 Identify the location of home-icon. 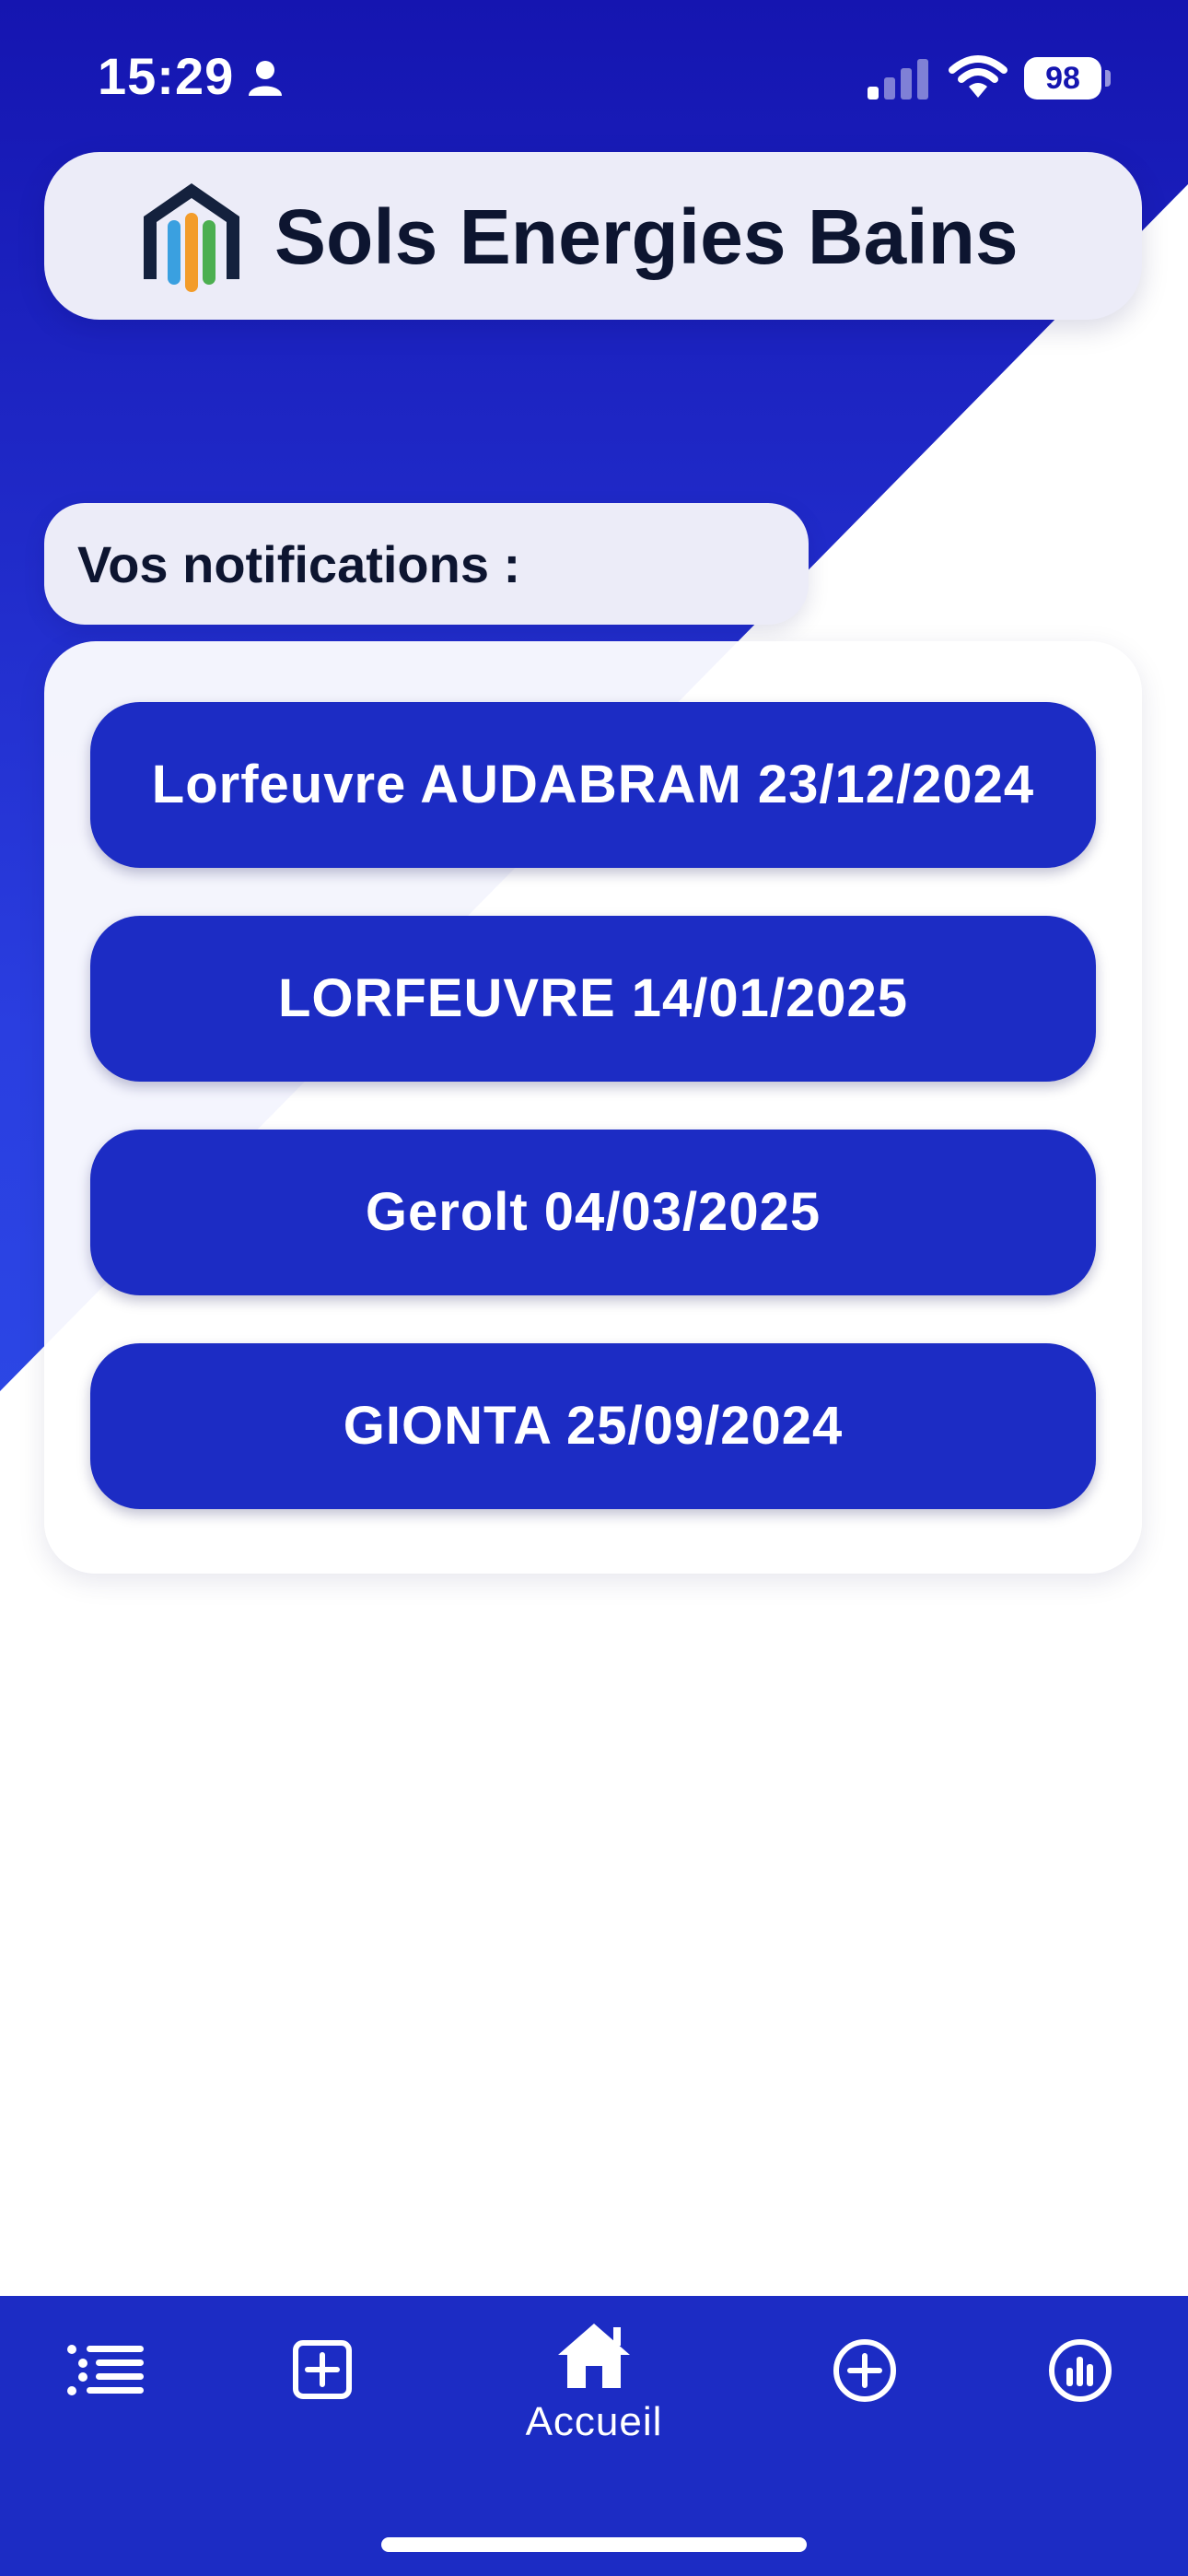
(594, 2356).